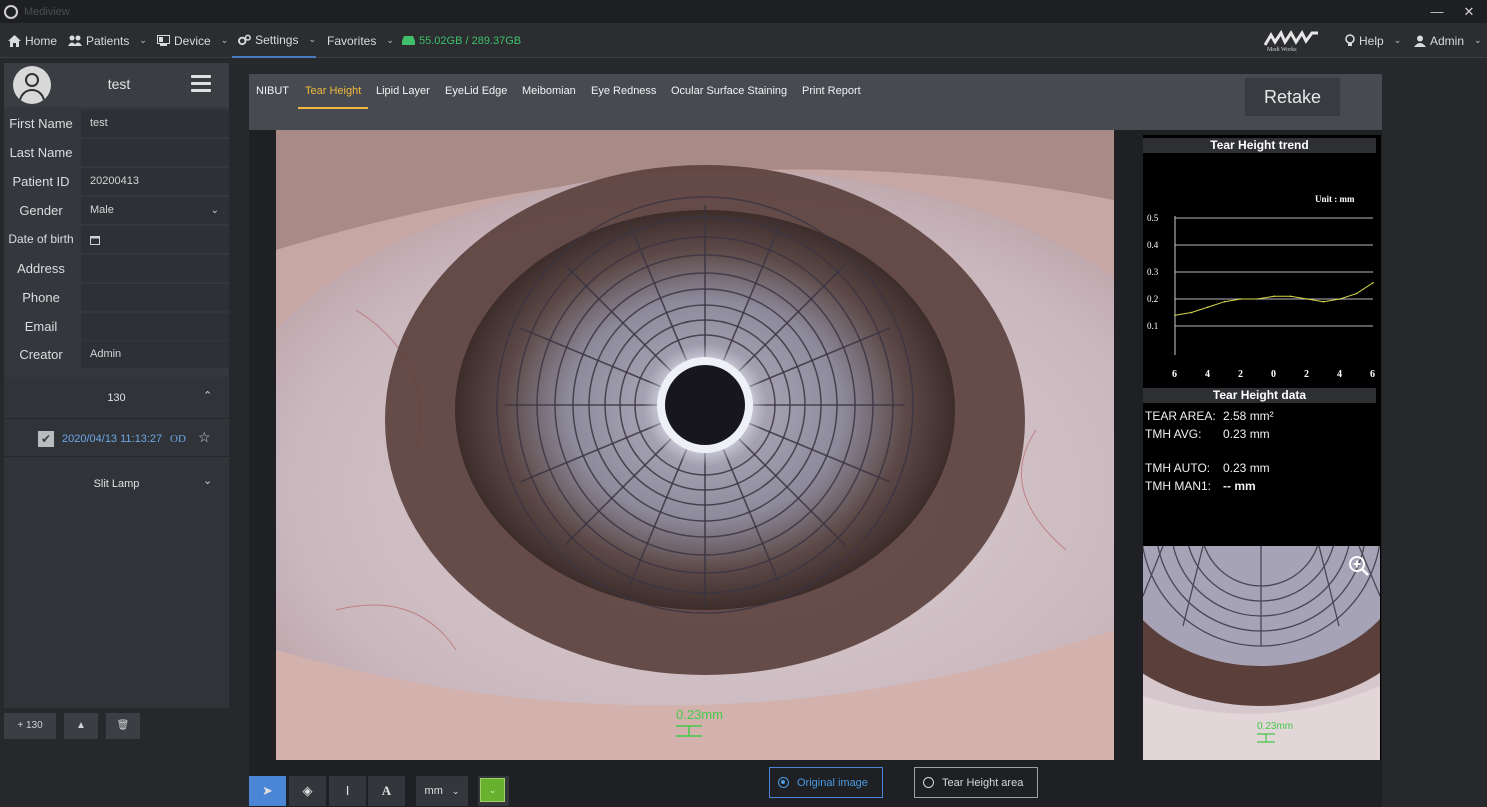  What do you see at coordinates (831, 96) in the screenshot?
I see `tab-print-report: Print Report` at bounding box center [831, 96].